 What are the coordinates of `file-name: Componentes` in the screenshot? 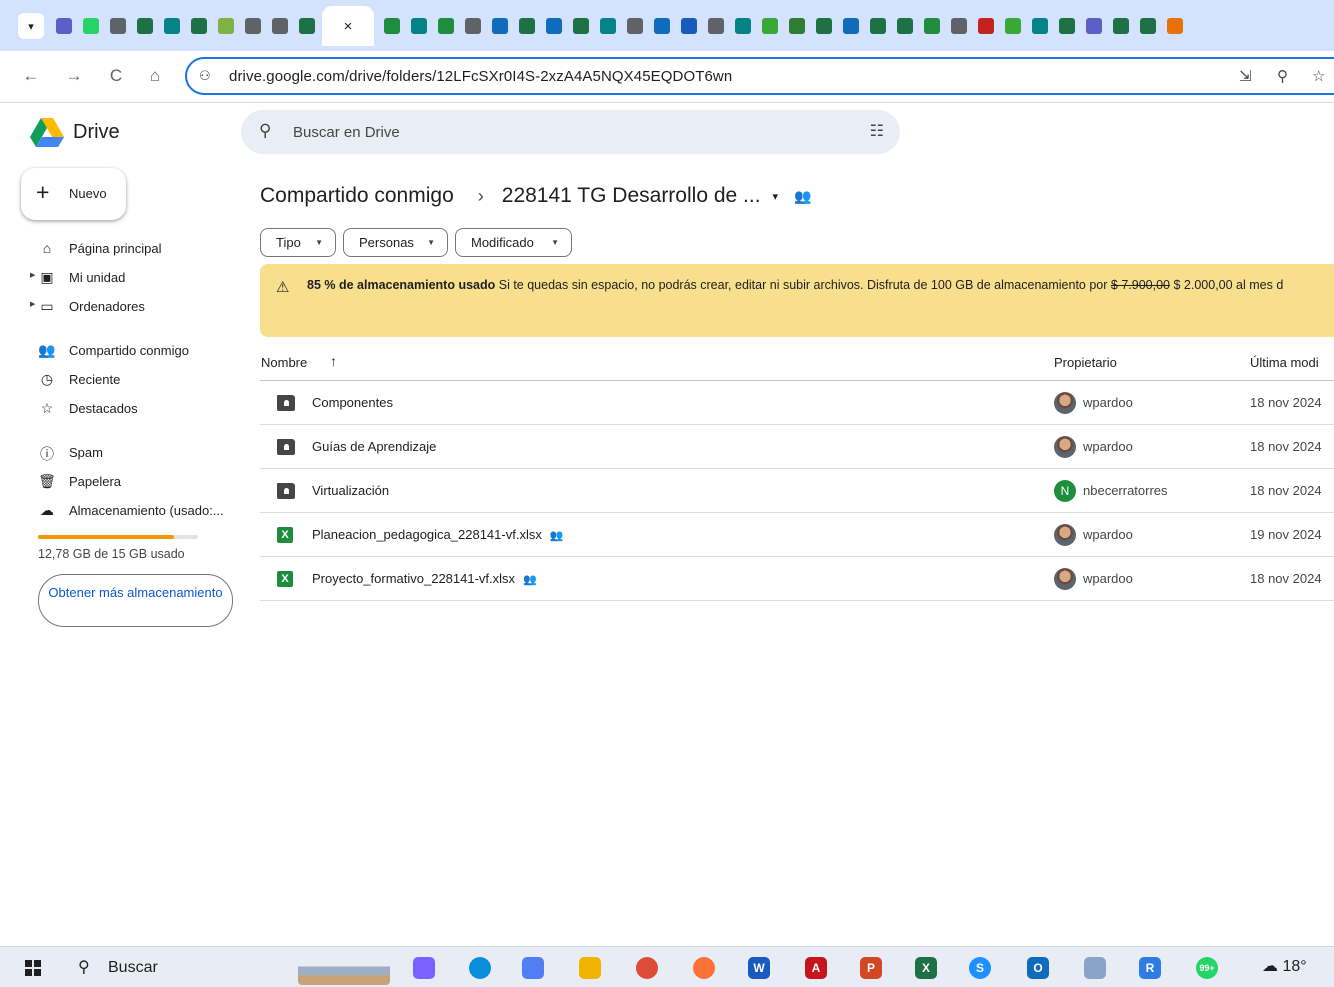 It's located at (352, 402).